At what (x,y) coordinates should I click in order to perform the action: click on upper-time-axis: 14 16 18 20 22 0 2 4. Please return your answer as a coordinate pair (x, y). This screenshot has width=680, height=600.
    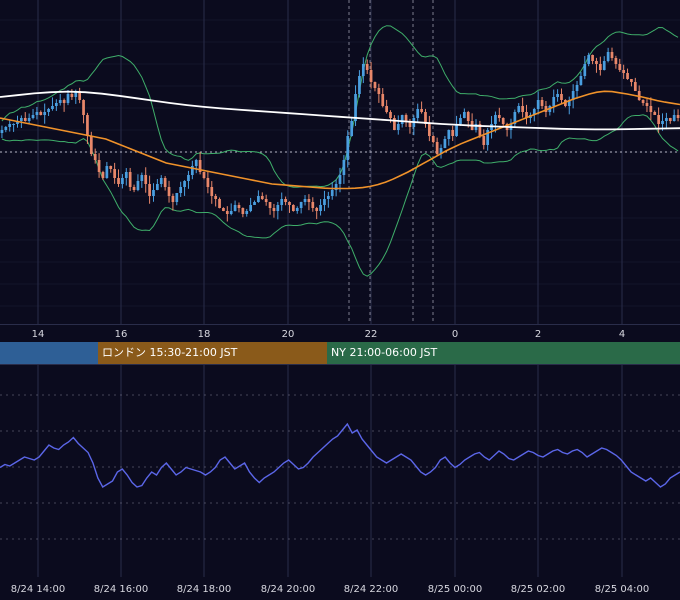
    Looking at the image, I should click on (340, 333).